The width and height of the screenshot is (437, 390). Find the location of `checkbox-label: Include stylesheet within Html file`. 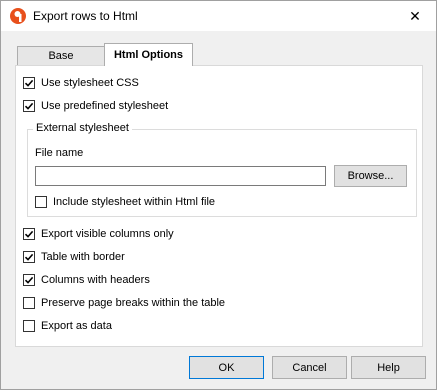

checkbox-label: Include stylesheet within Html file is located at coordinates (134, 202).